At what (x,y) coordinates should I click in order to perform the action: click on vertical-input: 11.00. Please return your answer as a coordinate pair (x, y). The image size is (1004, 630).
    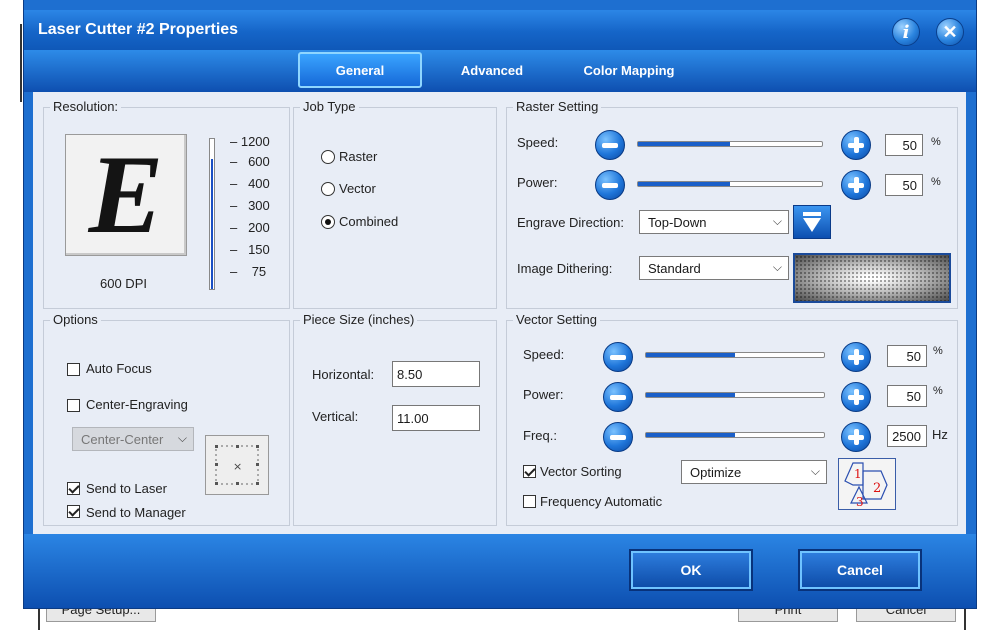
    Looking at the image, I should click on (436, 418).